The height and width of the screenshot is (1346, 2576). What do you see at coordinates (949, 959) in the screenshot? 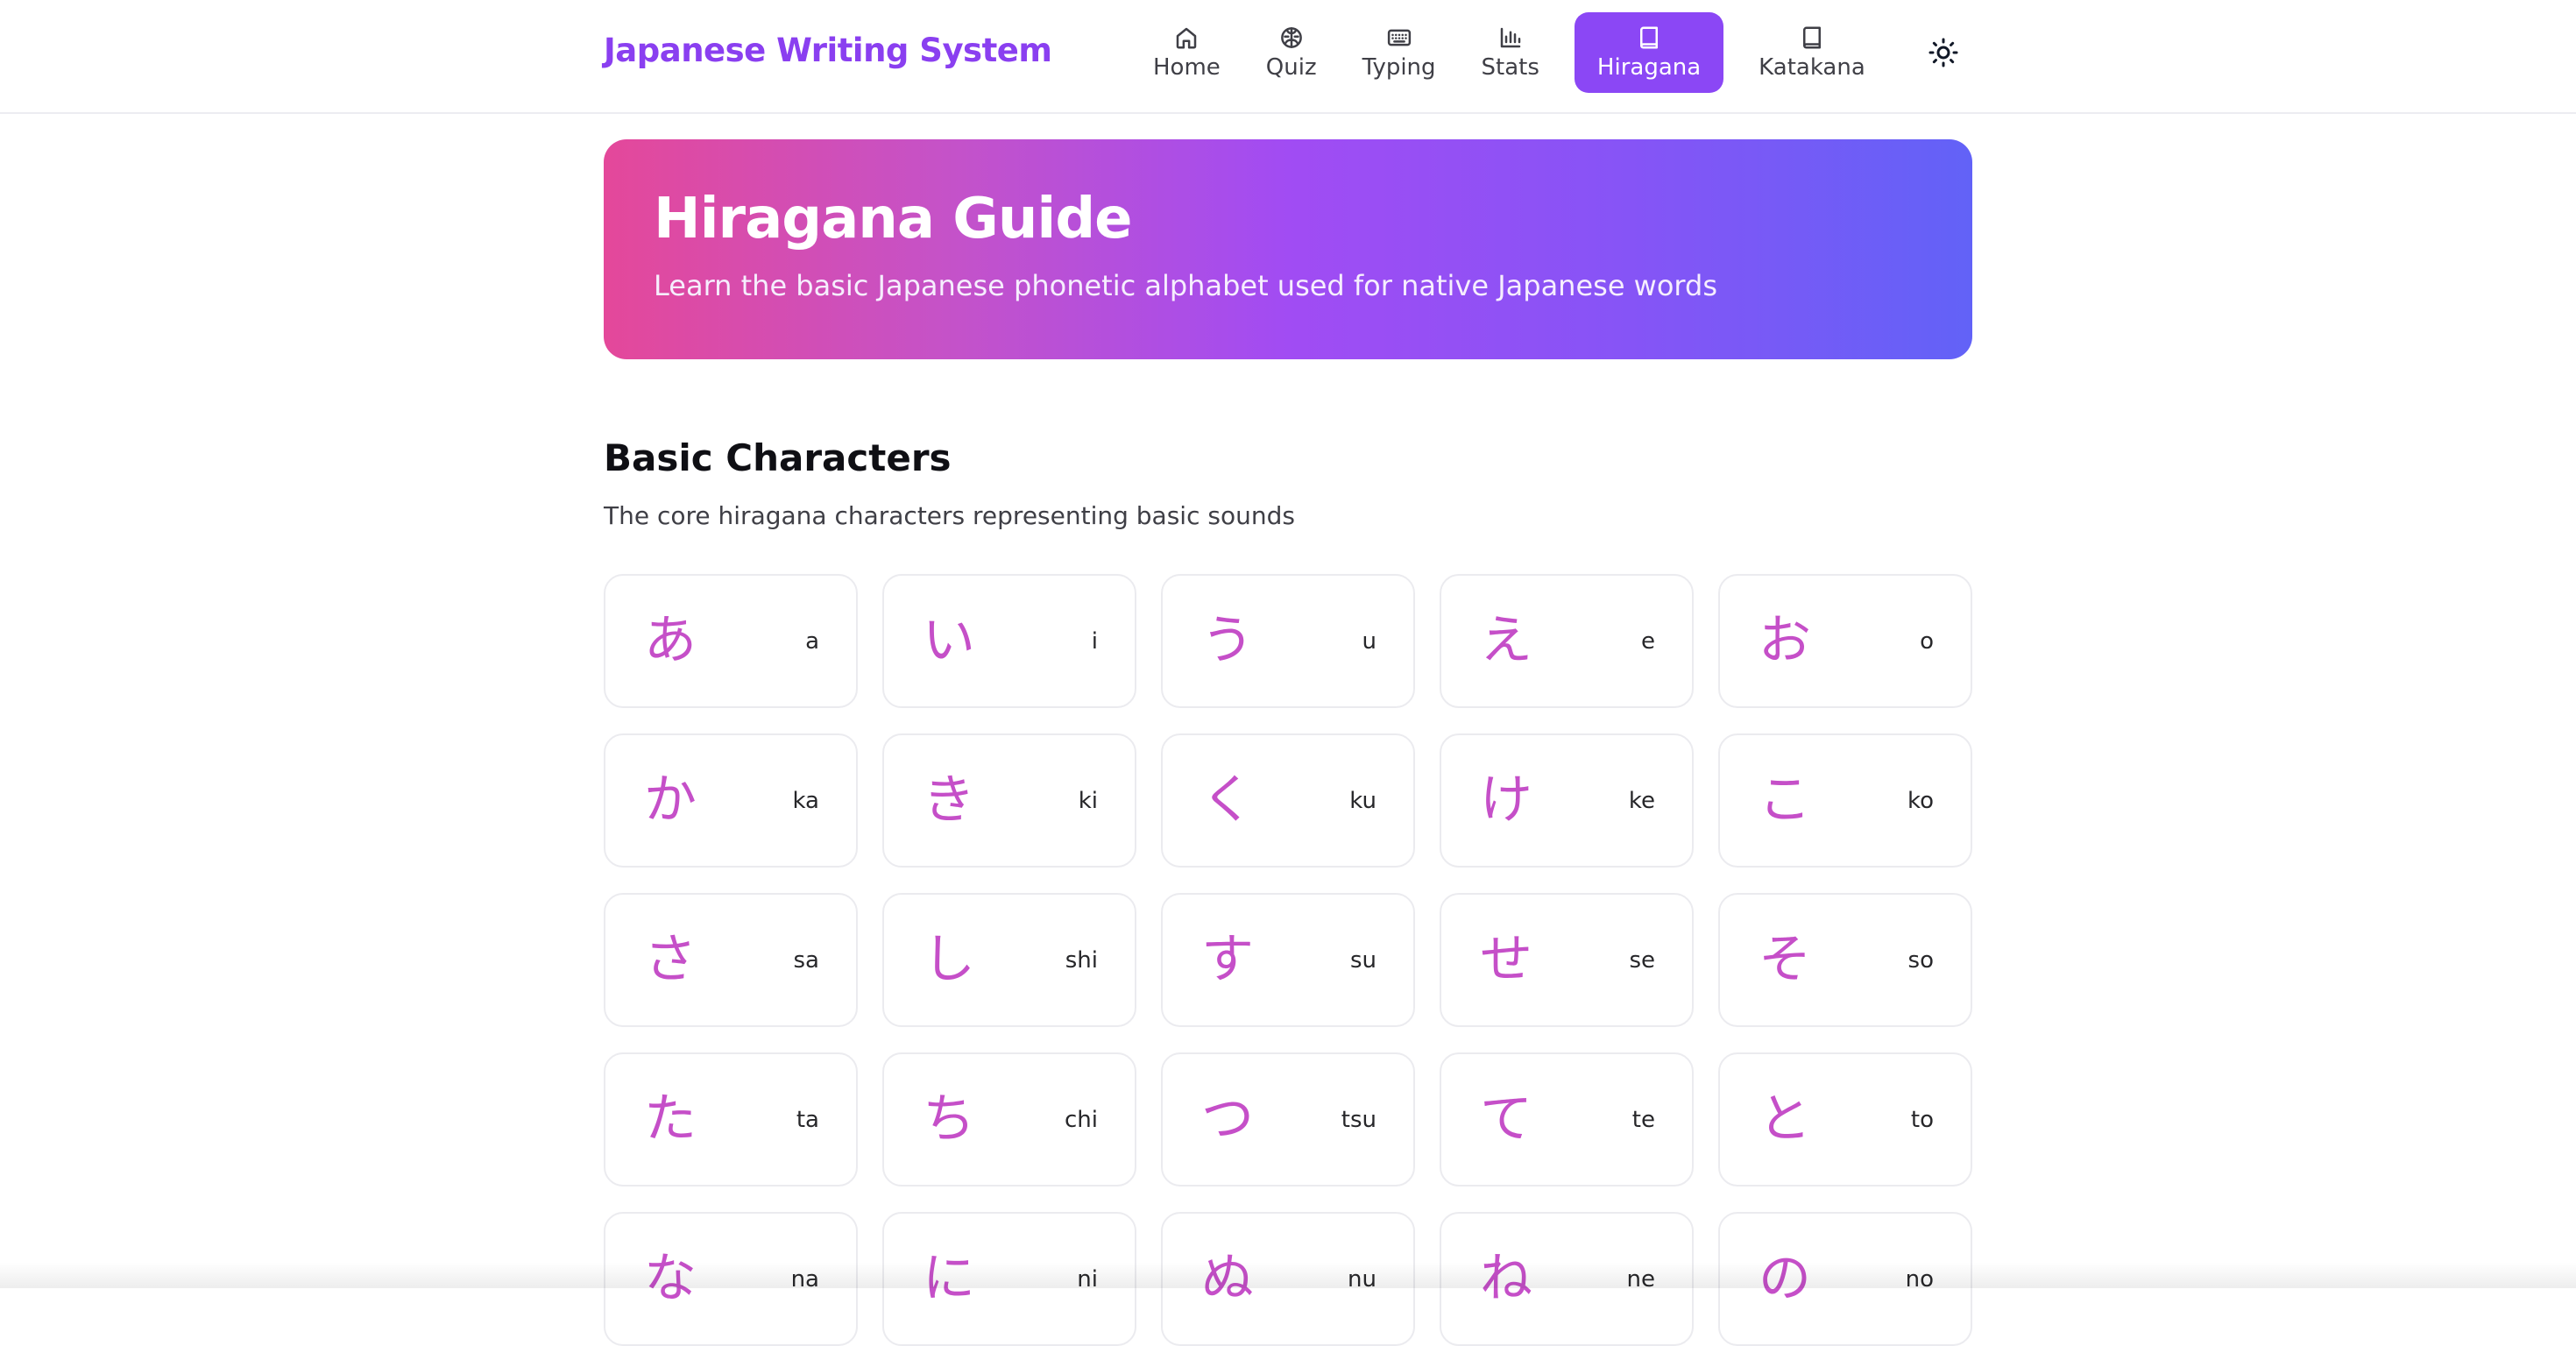
I see `kana-character: し` at bounding box center [949, 959].